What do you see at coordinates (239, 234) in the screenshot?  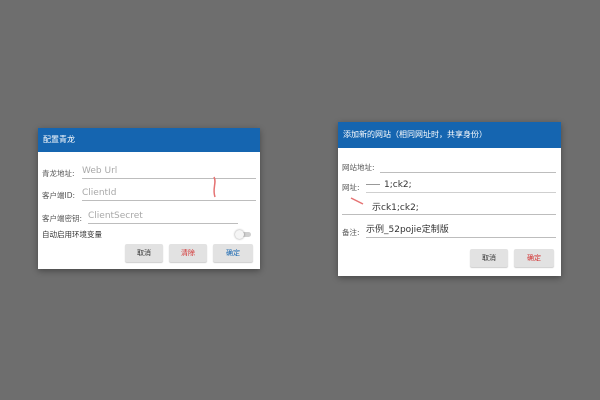 I see `toggle-thumb` at bounding box center [239, 234].